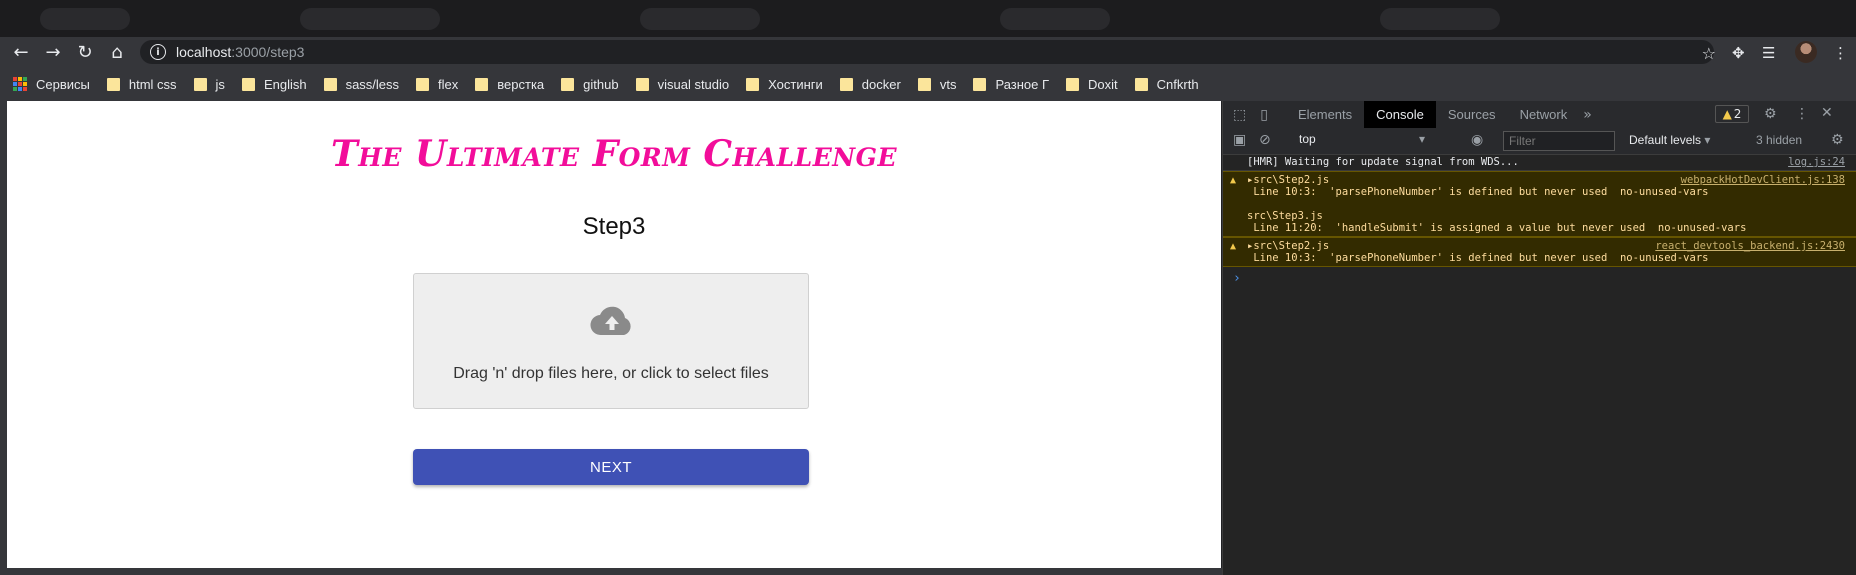 This screenshot has width=1856, height=575. I want to click on warning-badge: ▲ 2, so click(1732, 114).